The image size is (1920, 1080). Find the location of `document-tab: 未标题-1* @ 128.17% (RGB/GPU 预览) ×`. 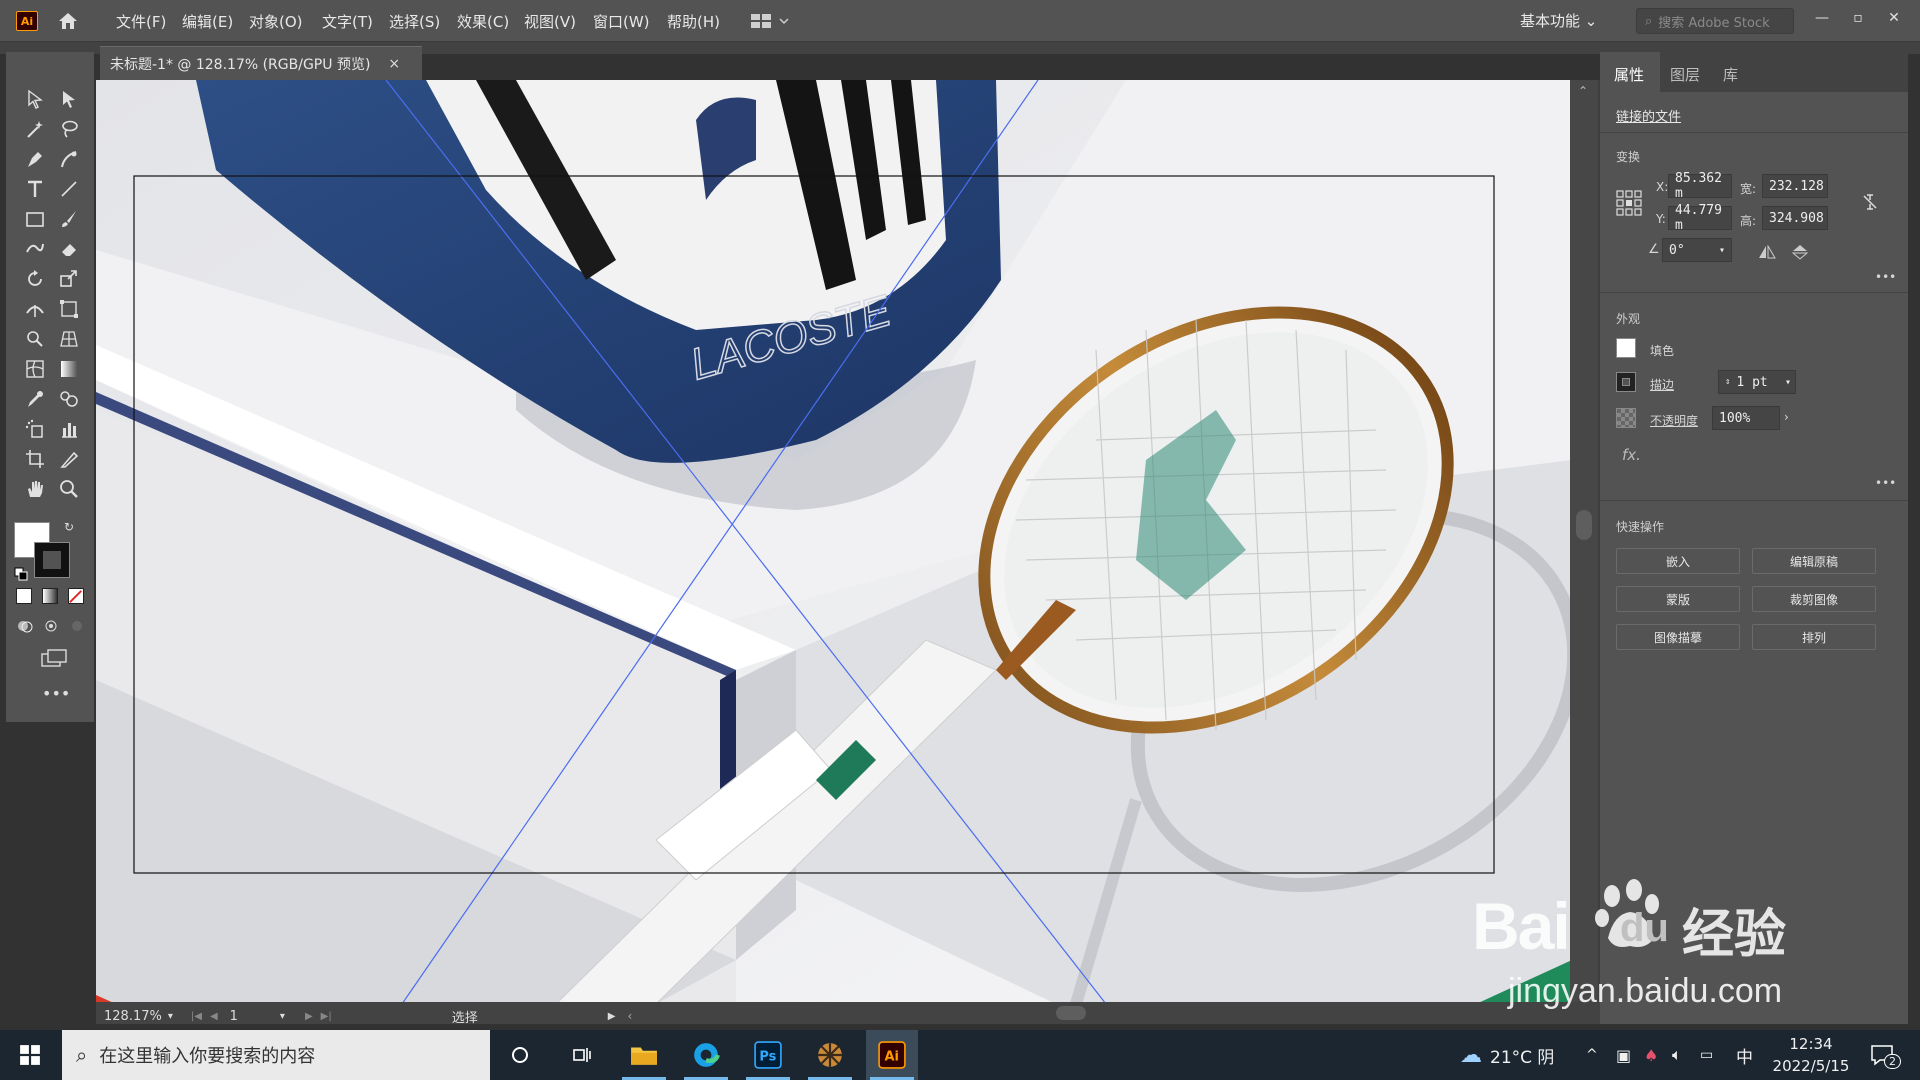

document-tab: 未标题-1* @ 128.17% (RGB/GPU 预览) × is located at coordinates (261, 63).